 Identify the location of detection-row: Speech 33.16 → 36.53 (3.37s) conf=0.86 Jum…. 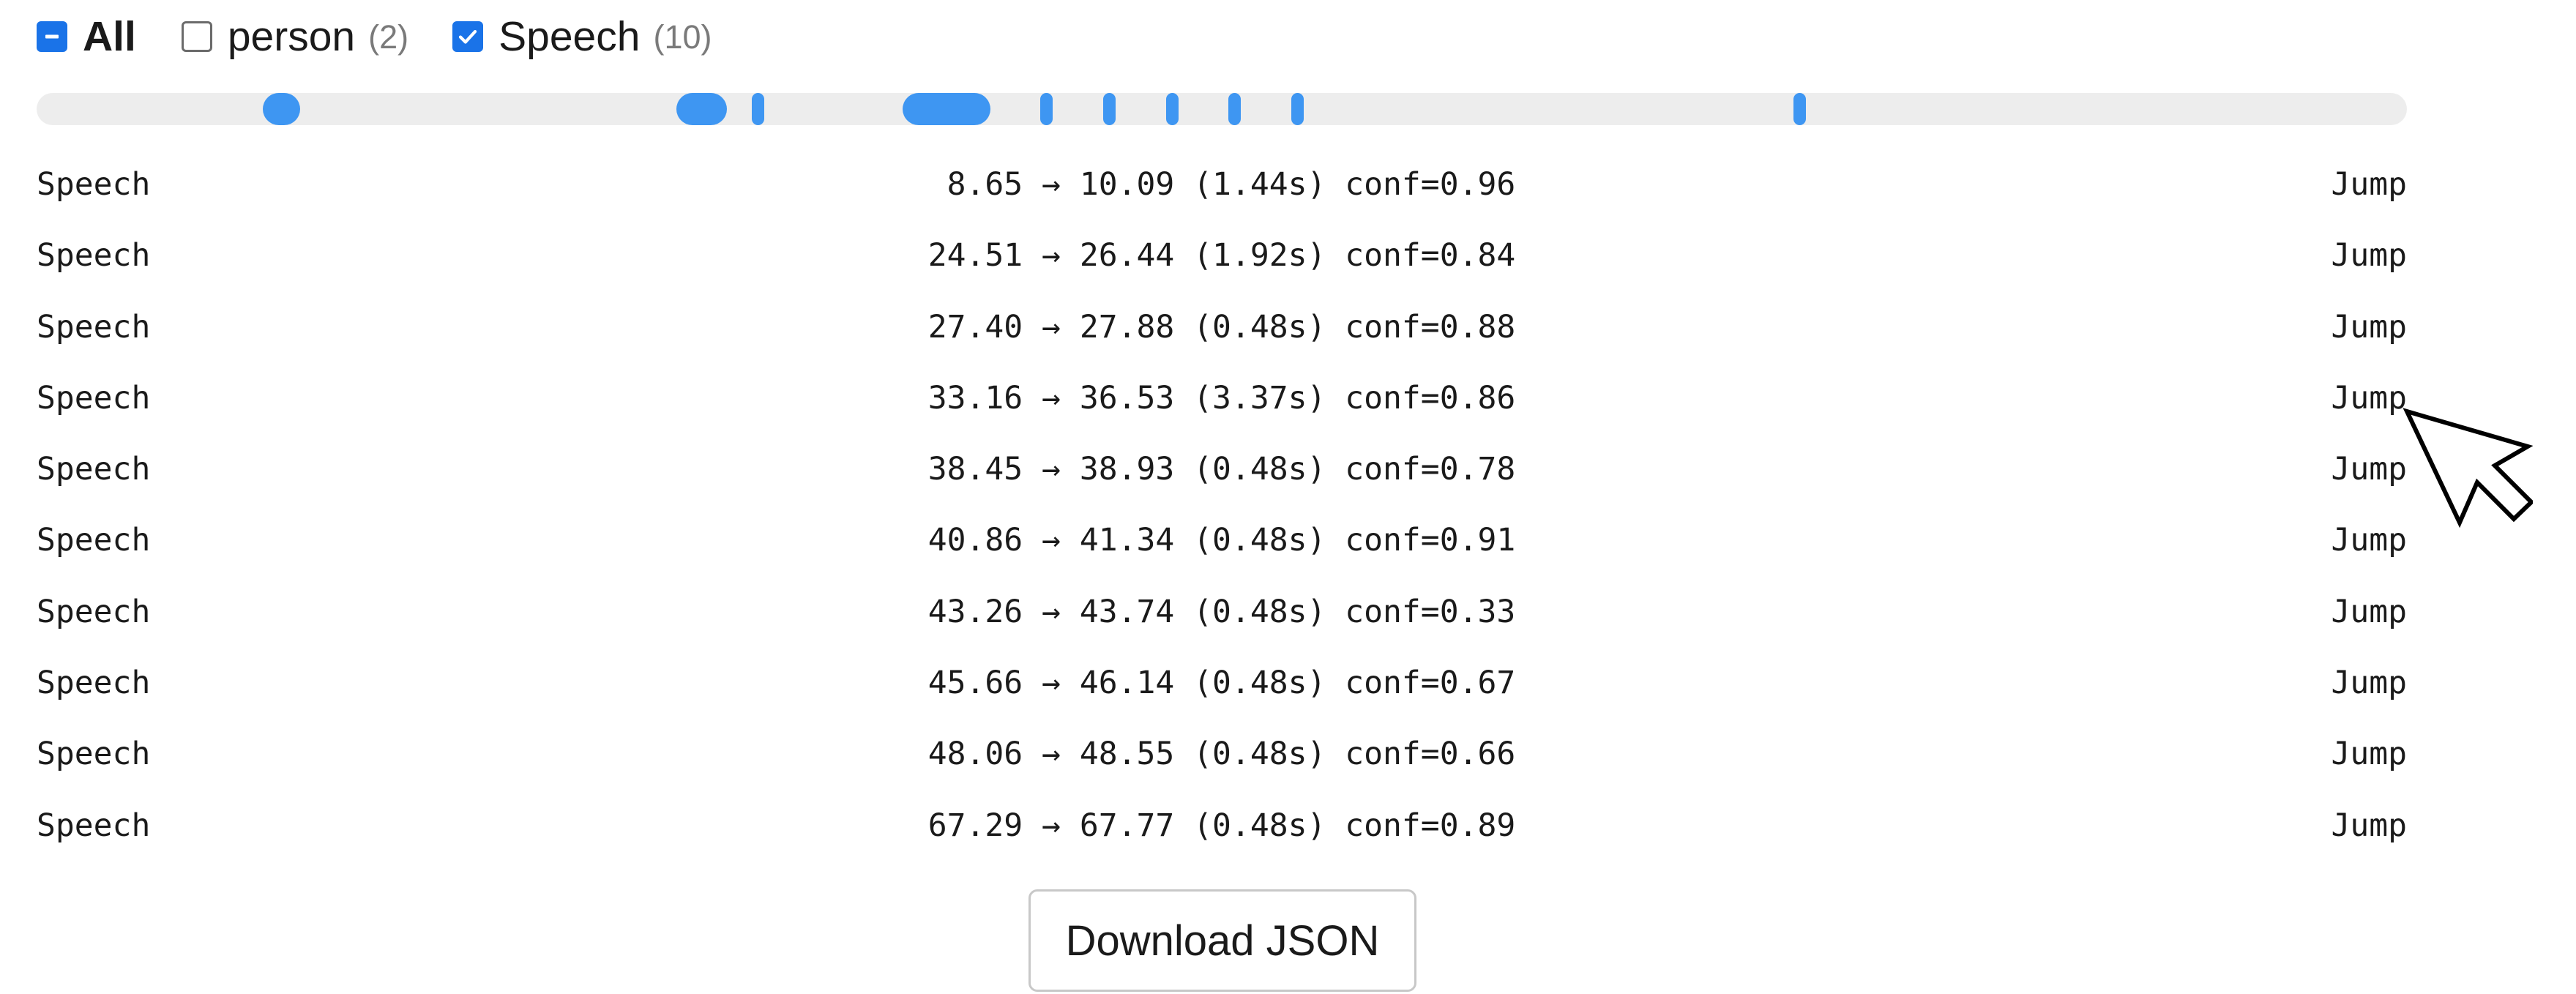
(1222, 400).